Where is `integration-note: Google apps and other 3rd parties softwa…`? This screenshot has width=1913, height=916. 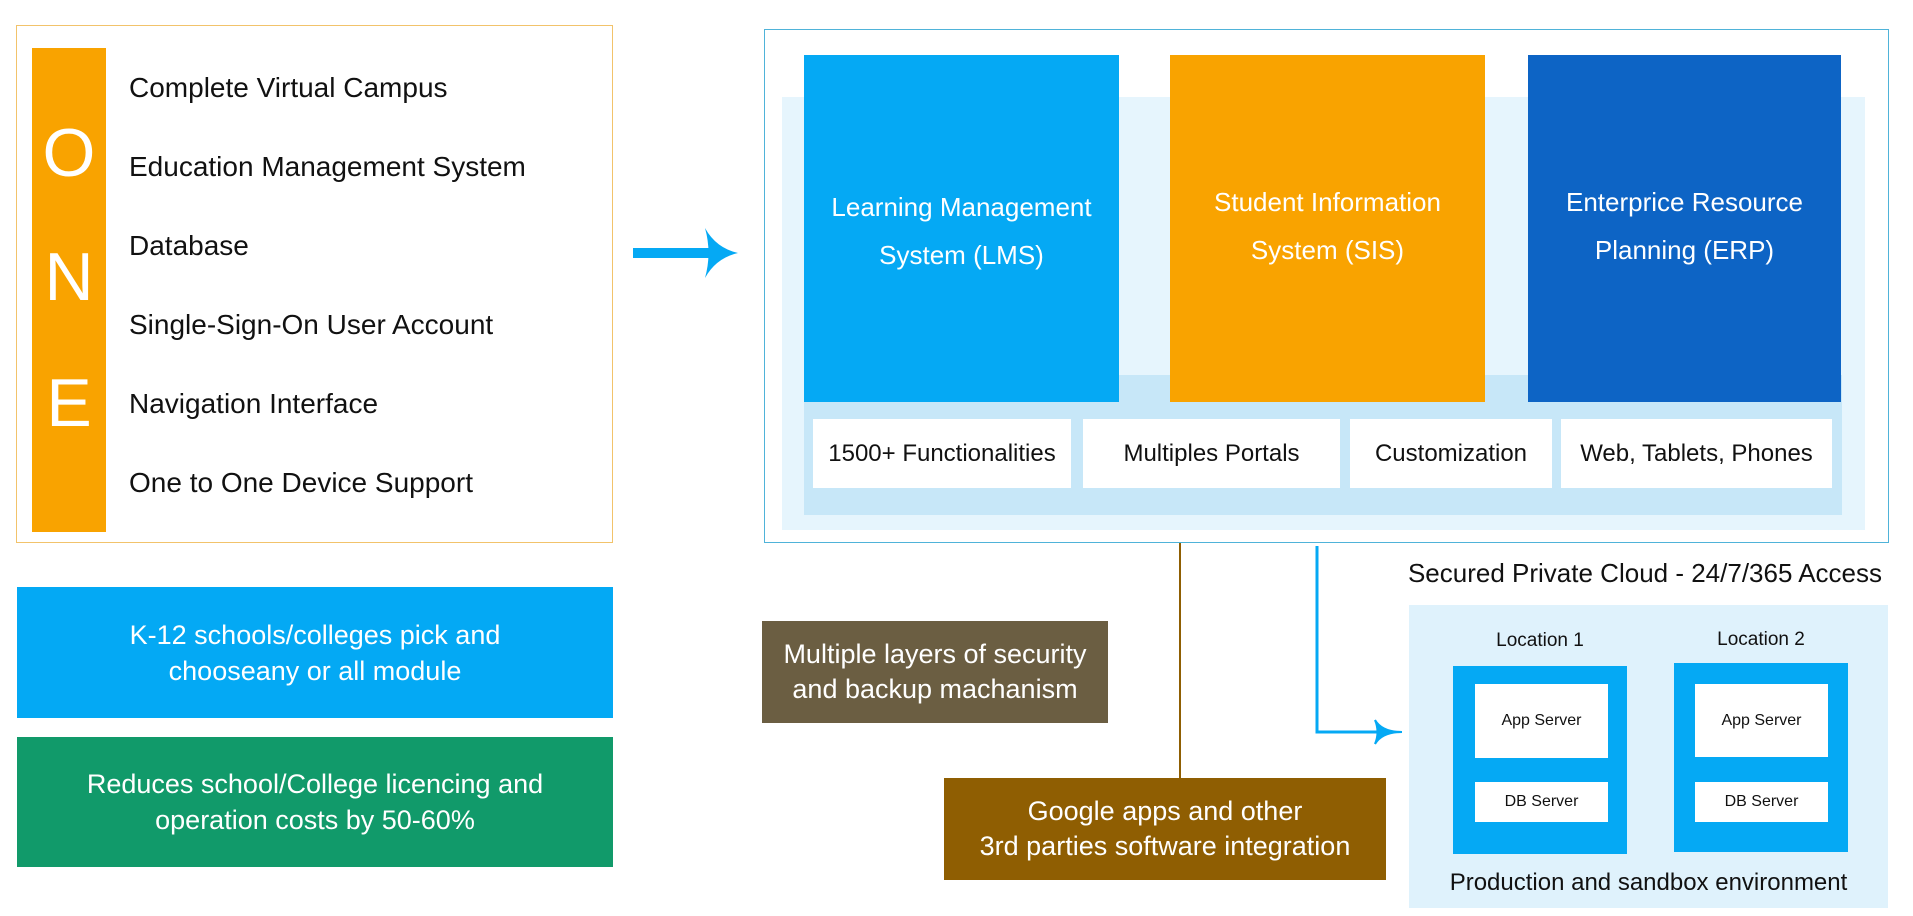 integration-note: Google apps and other 3rd parties softwa… is located at coordinates (1165, 829).